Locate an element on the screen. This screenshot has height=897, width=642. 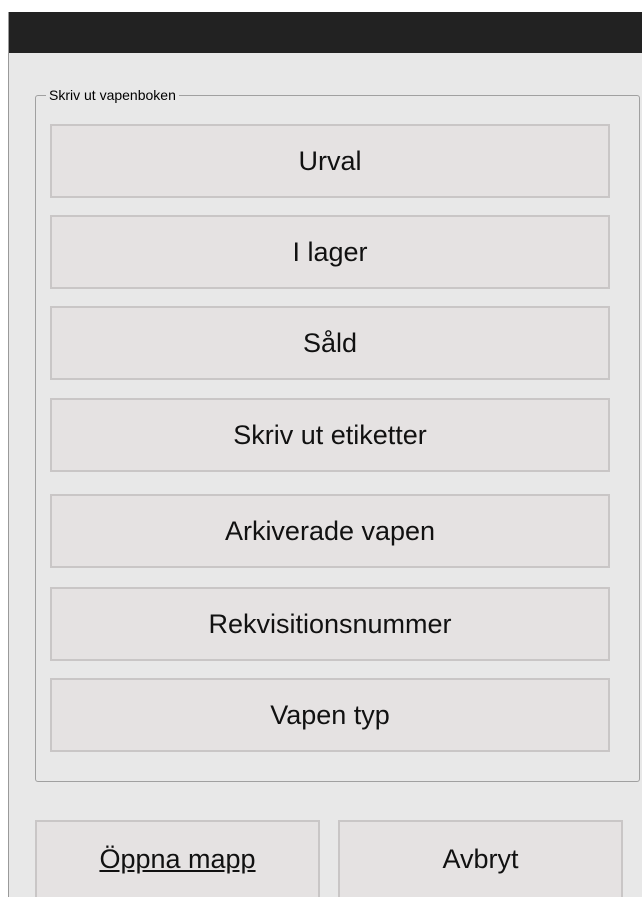
in-stock-button: I lager is located at coordinates (330, 252).